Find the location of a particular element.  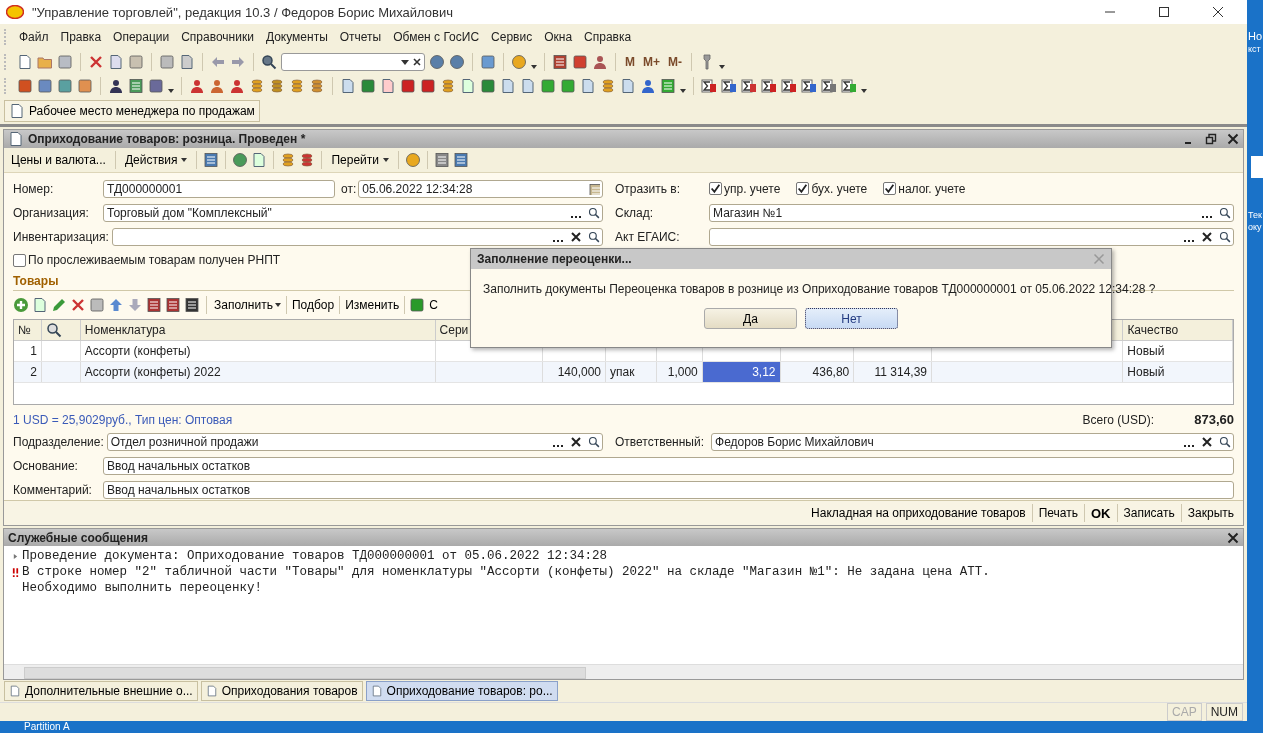

document-title: Оприходование товаров: розница. Проведен * is located at coordinates (167, 139).